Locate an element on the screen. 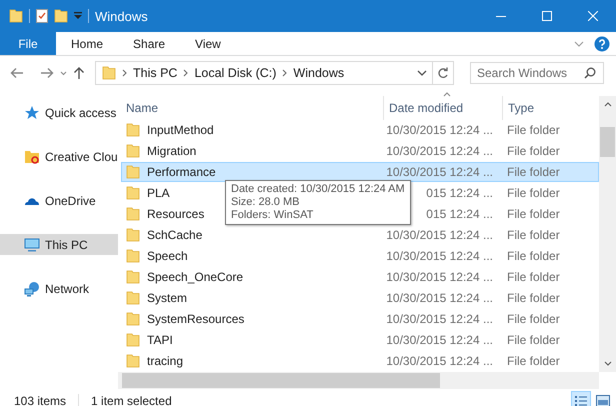 The height and width of the screenshot is (406, 616). selection-count: 1 item selected is located at coordinates (131, 400).